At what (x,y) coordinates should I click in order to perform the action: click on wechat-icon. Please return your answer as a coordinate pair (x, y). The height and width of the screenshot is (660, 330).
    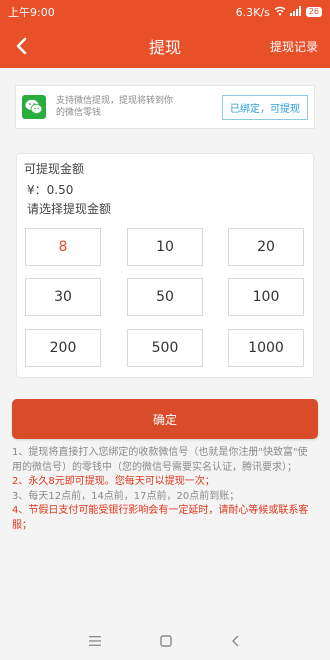
    Looking at the image, I should click on (34, 107).